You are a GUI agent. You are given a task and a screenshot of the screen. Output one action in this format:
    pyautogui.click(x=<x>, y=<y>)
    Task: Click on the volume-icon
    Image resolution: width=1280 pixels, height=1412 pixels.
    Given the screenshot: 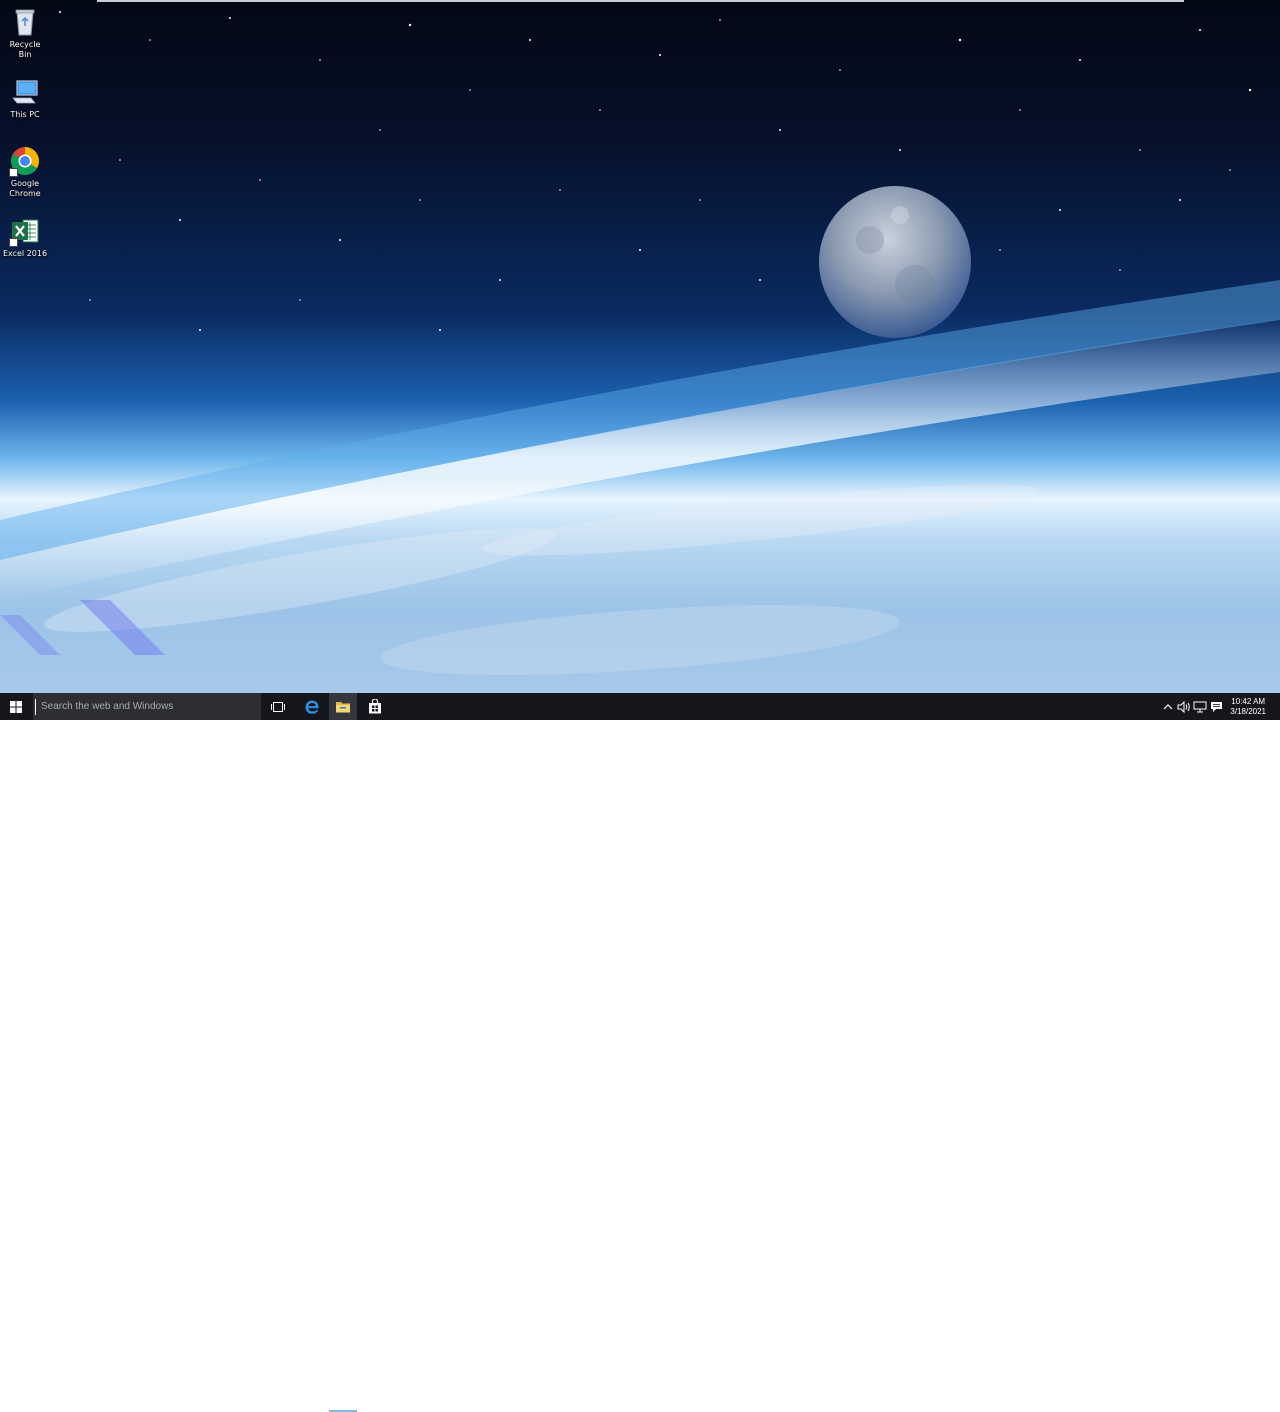 What is the action you would take?
    pyautogui.click(x=1184, y=706)
    